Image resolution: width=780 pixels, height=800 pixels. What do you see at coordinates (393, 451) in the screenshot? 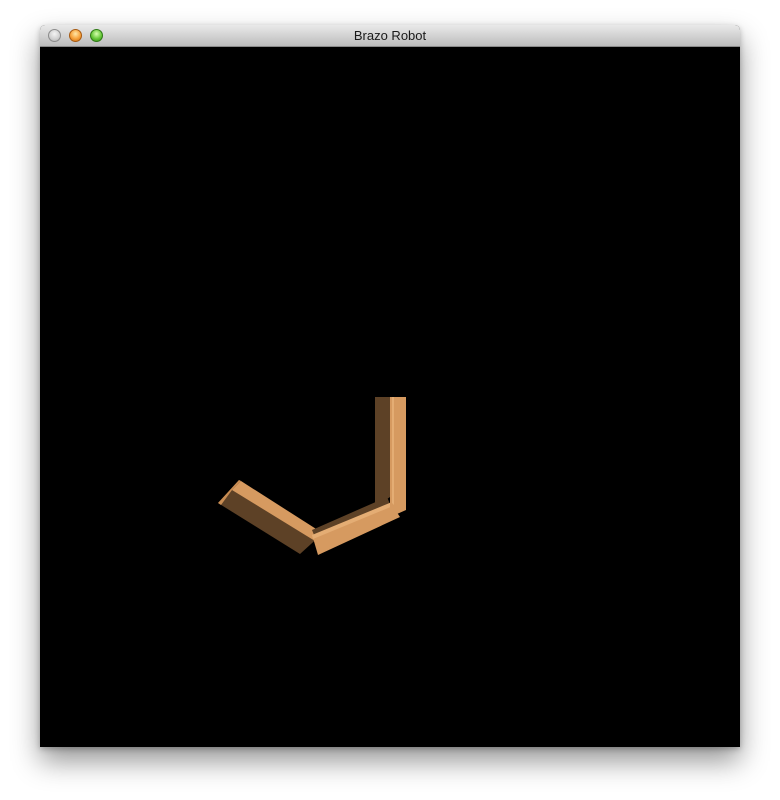
I see `arm-segment-upper-stripe` at bounding box center [393, 451].